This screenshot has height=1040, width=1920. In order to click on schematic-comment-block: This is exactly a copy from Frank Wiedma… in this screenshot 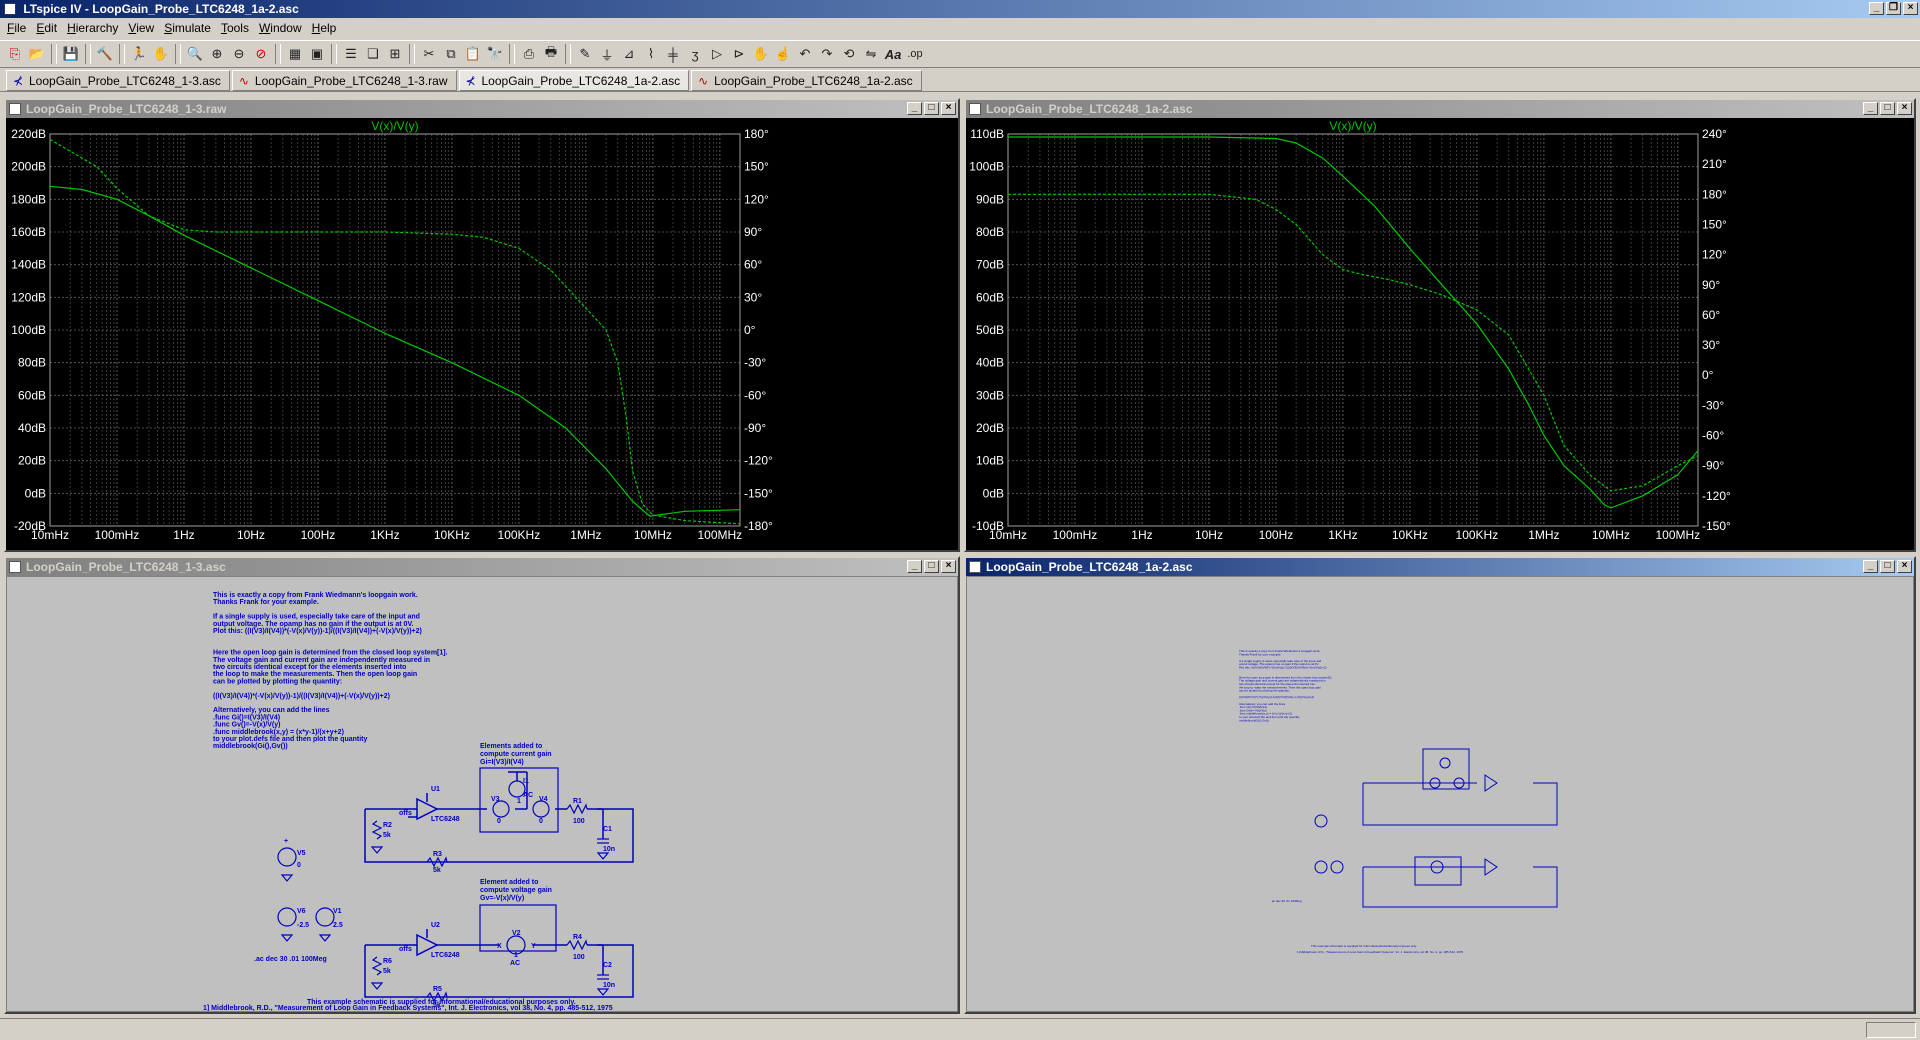, I will do `click(330, 671)`.